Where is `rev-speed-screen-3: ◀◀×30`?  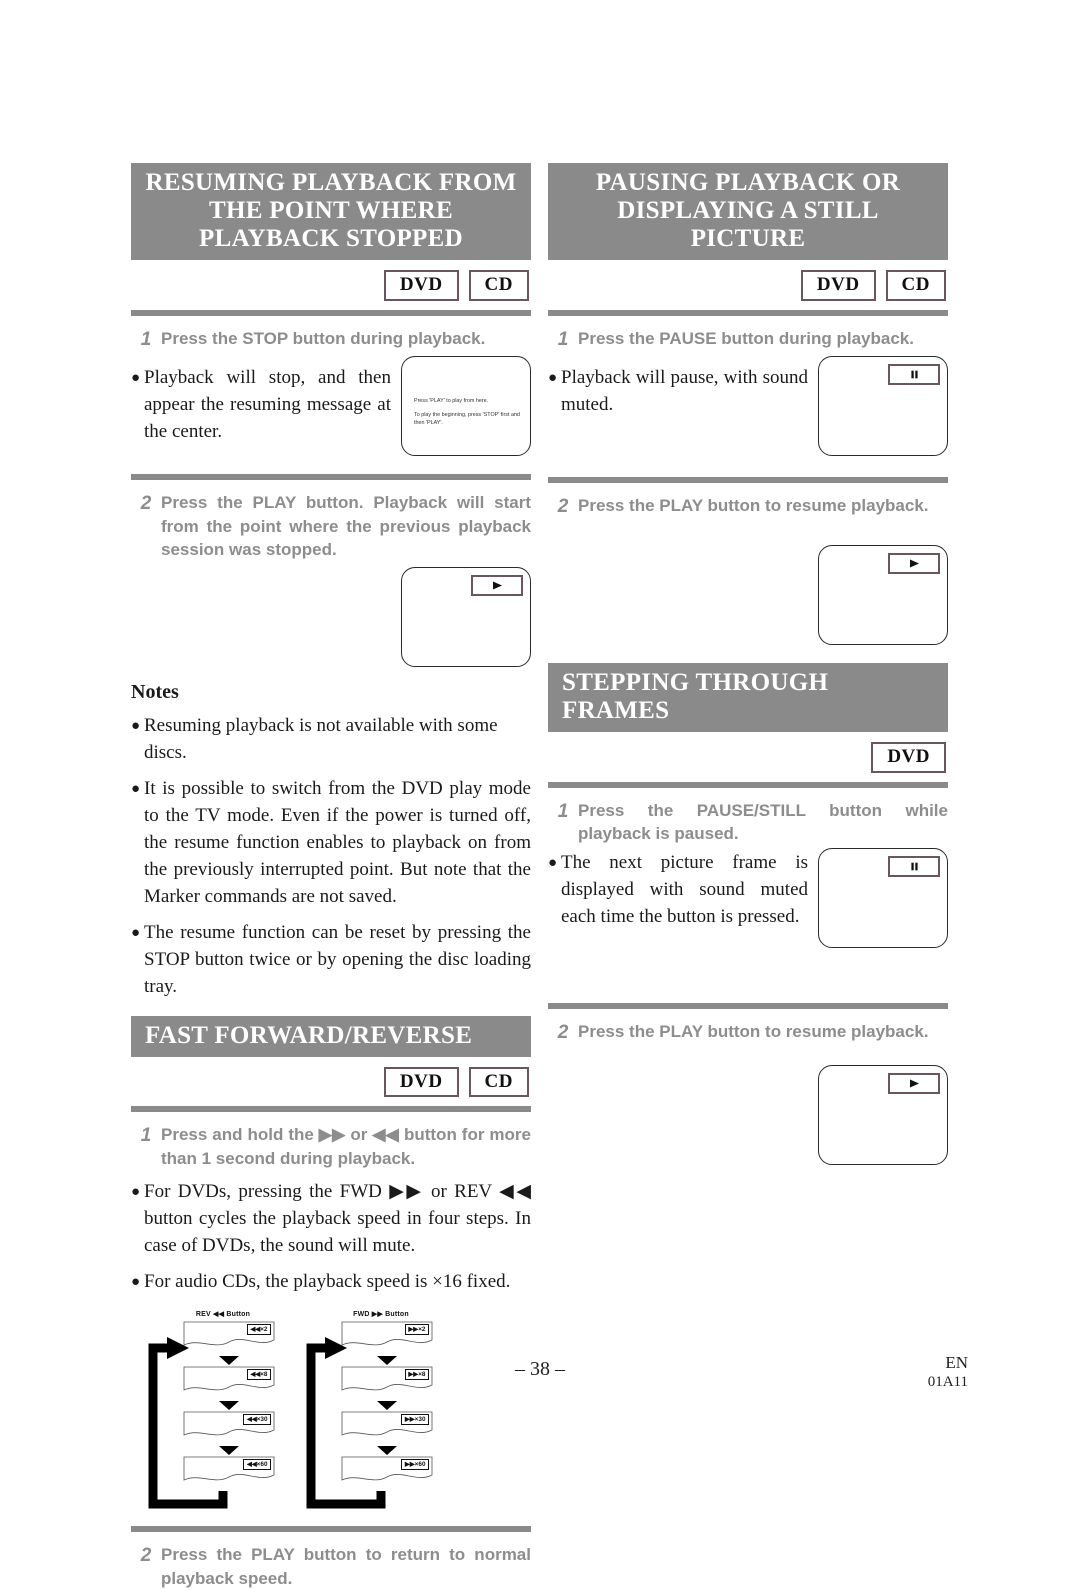 rev-speed-screen-3: ◀◀×30 is located at coordinates (229, 1426).